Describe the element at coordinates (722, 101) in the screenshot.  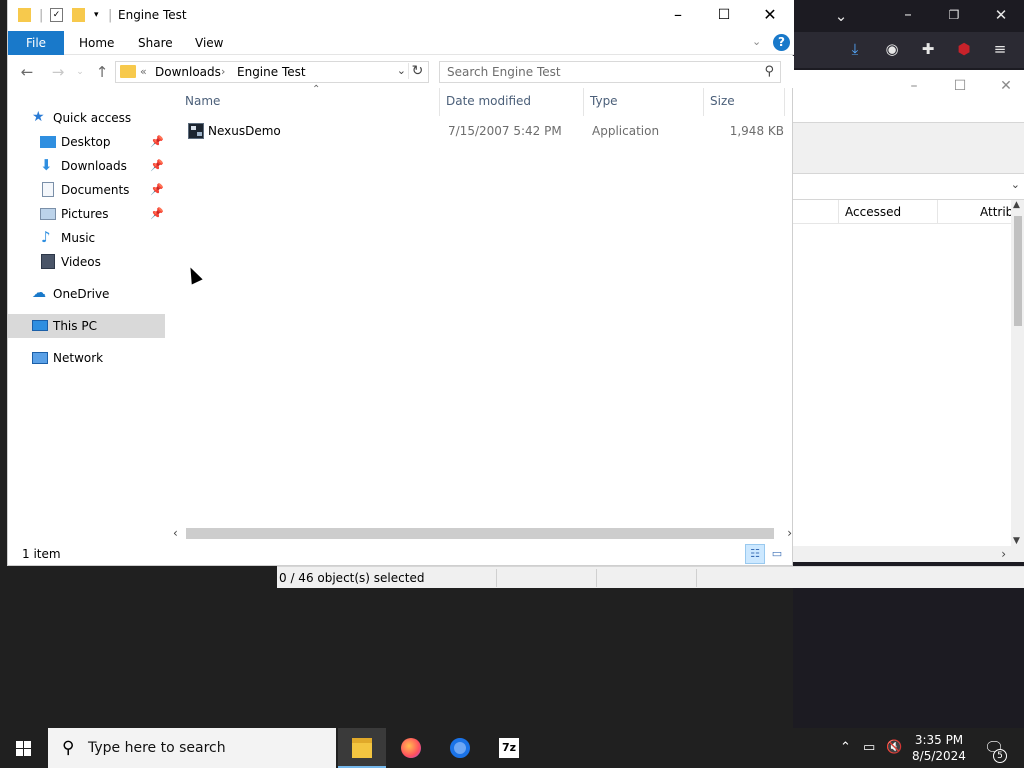
I see `column-size: Size` at that location.